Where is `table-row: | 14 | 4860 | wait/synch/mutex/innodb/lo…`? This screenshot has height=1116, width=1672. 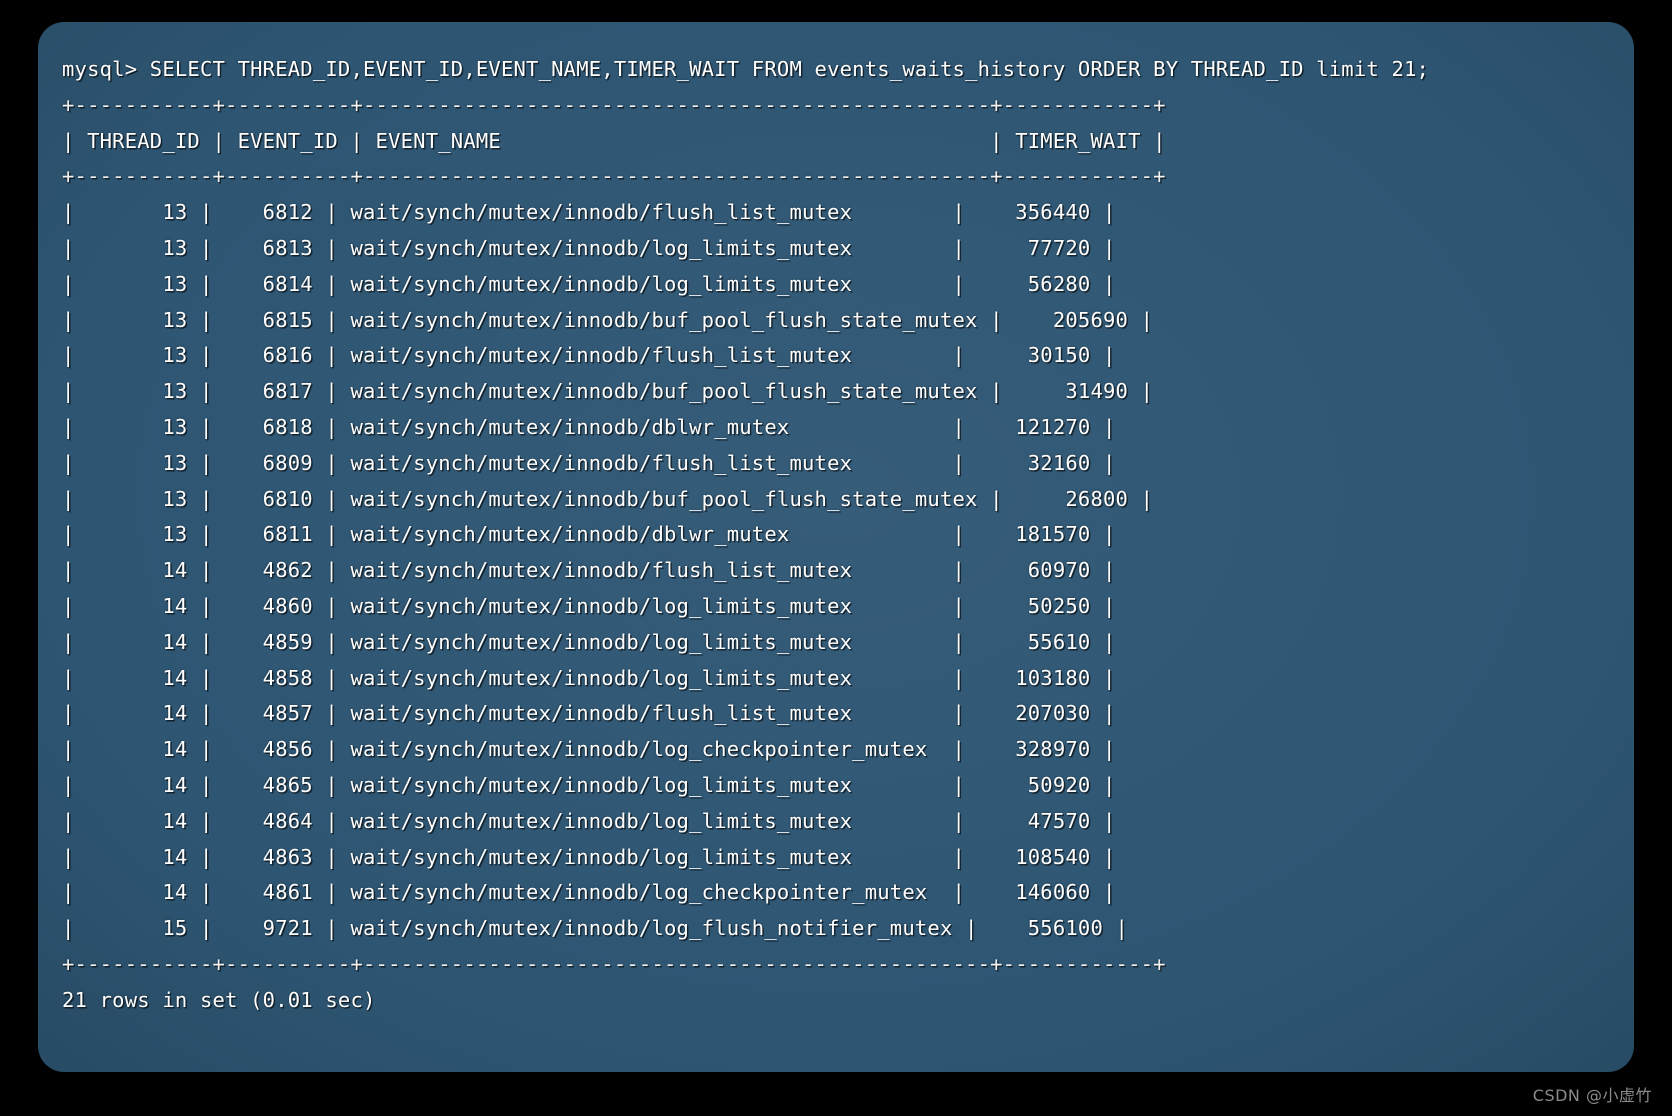
table-row: | 14 | 4860 | wait/synch/mutex/innodb/lo… is located at coordinates (589, 605).